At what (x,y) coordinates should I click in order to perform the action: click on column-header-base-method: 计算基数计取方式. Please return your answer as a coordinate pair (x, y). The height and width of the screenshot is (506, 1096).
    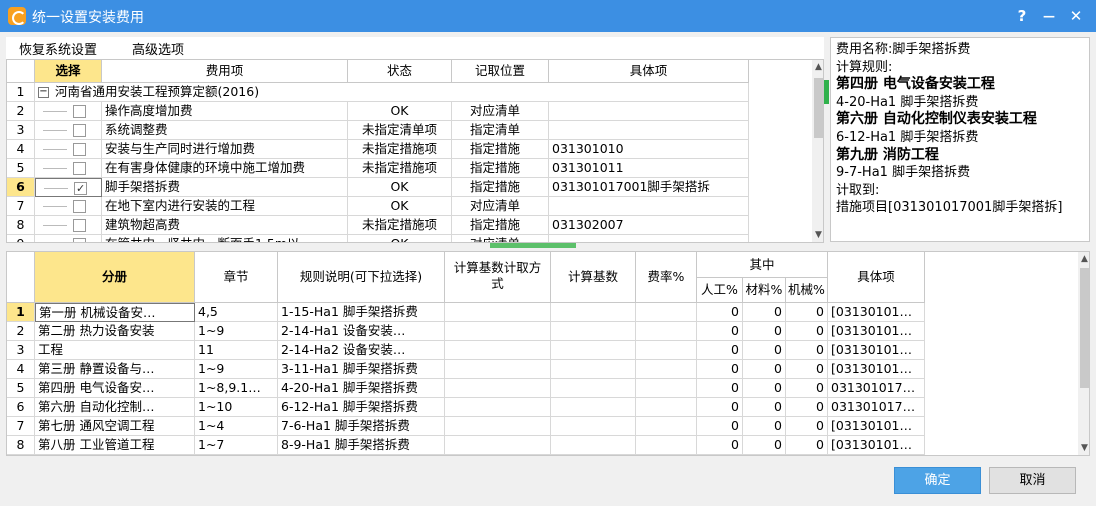
    Looking at the image, I should click on (498, 277).